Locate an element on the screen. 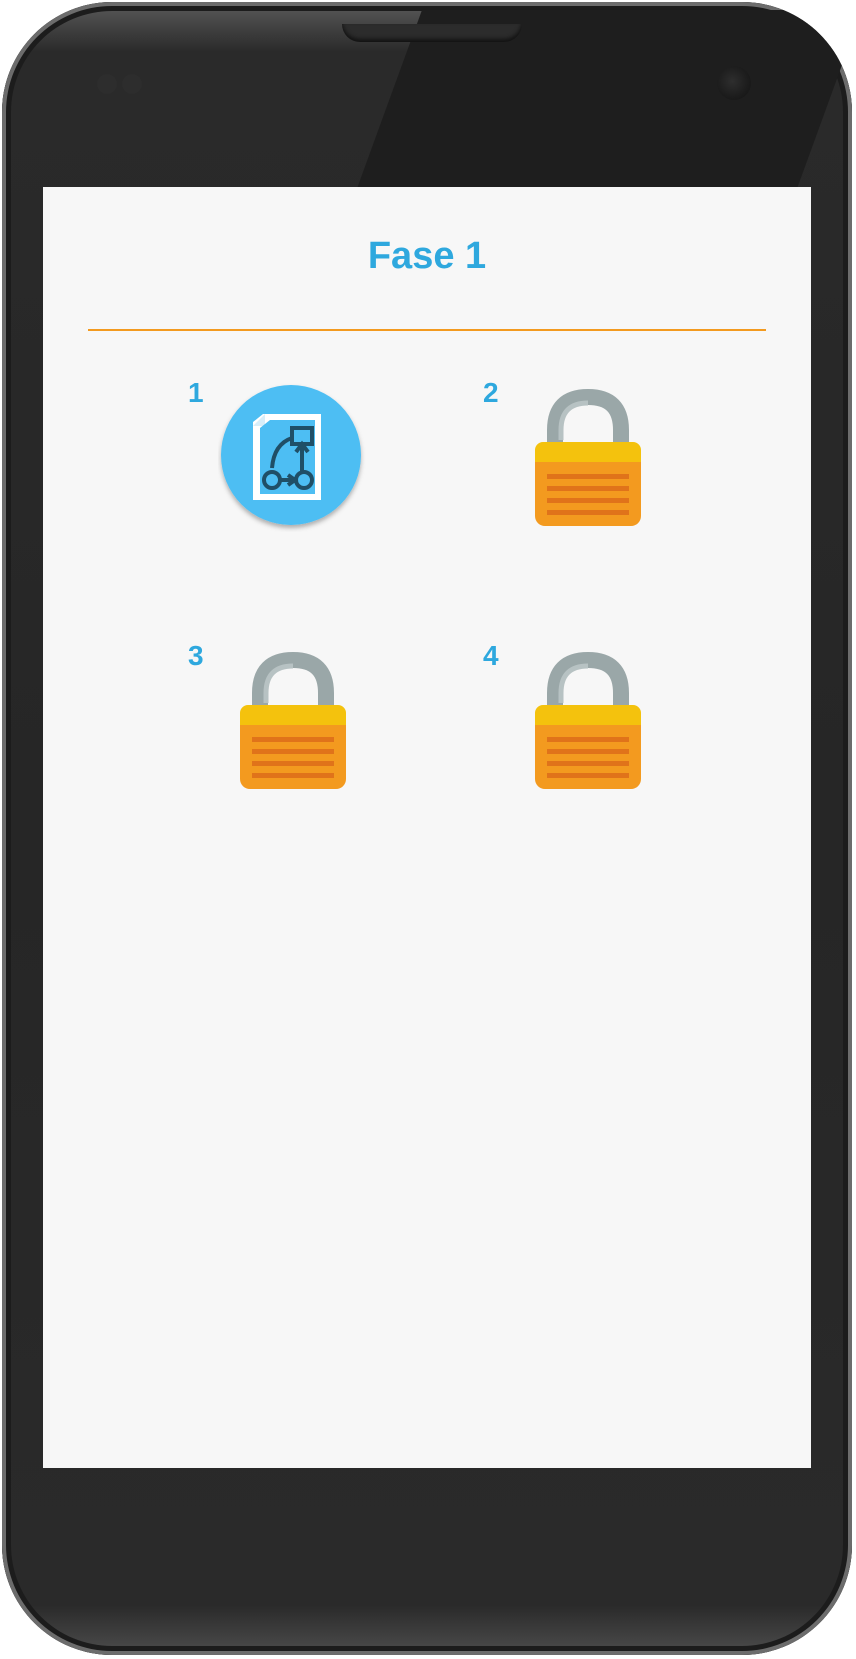 The image size is (856, 1659). level-item-2: 2 is located at coordinates (593, 462).